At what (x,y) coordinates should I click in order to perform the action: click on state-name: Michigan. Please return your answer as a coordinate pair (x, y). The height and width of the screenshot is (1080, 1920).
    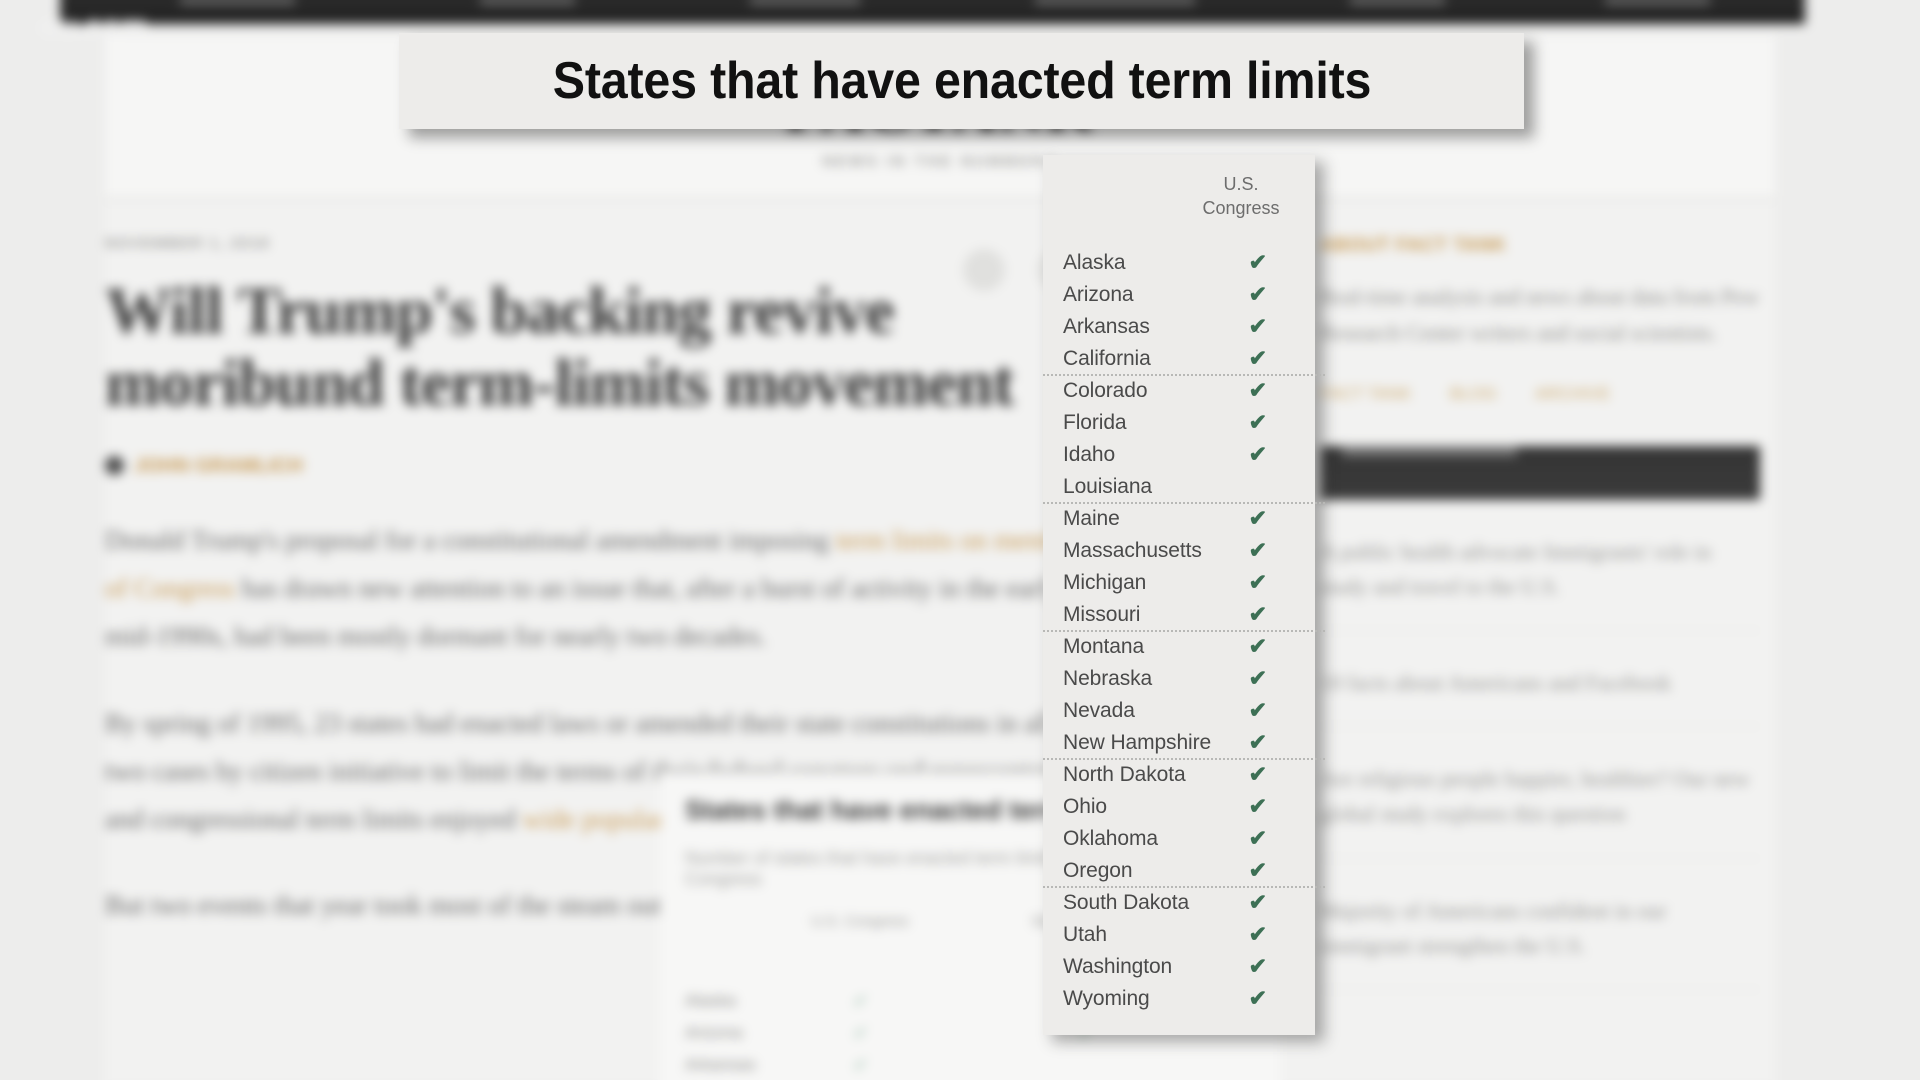
    Looking at the image, I should click on (1105, 582).